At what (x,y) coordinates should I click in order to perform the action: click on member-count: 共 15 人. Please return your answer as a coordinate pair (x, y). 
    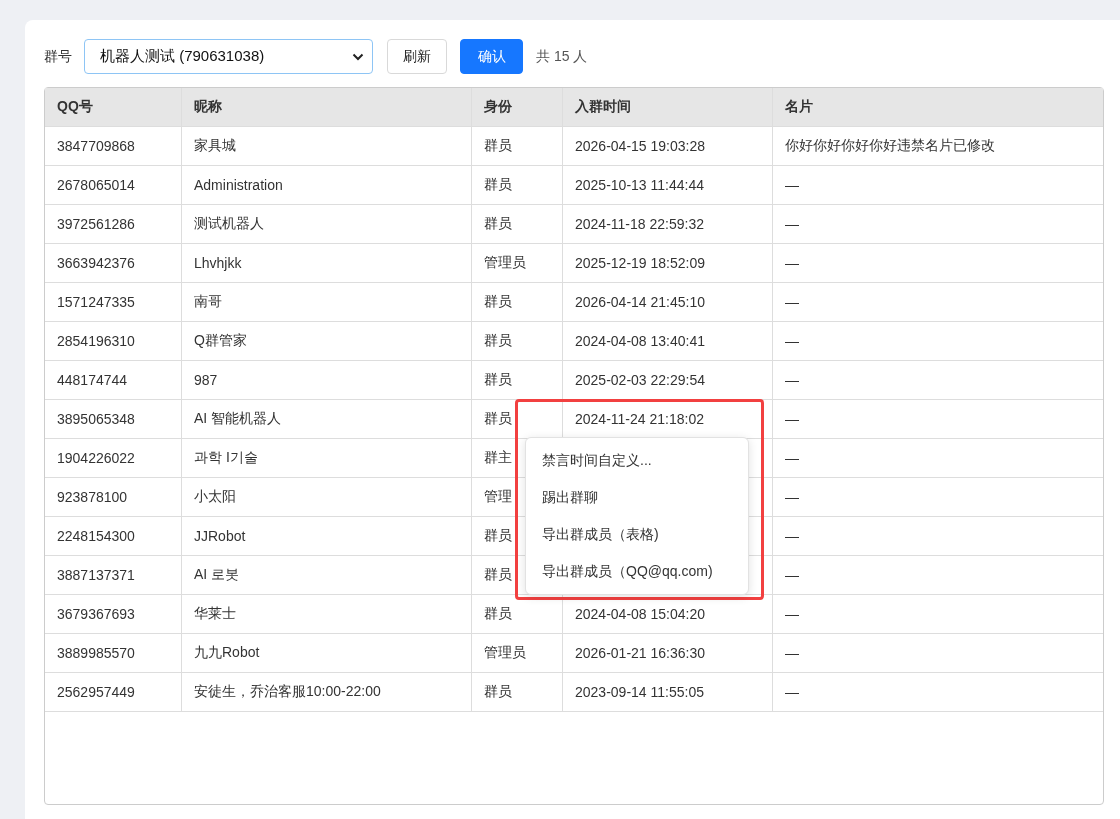
    Looking at the image, I should click on (562, 56).